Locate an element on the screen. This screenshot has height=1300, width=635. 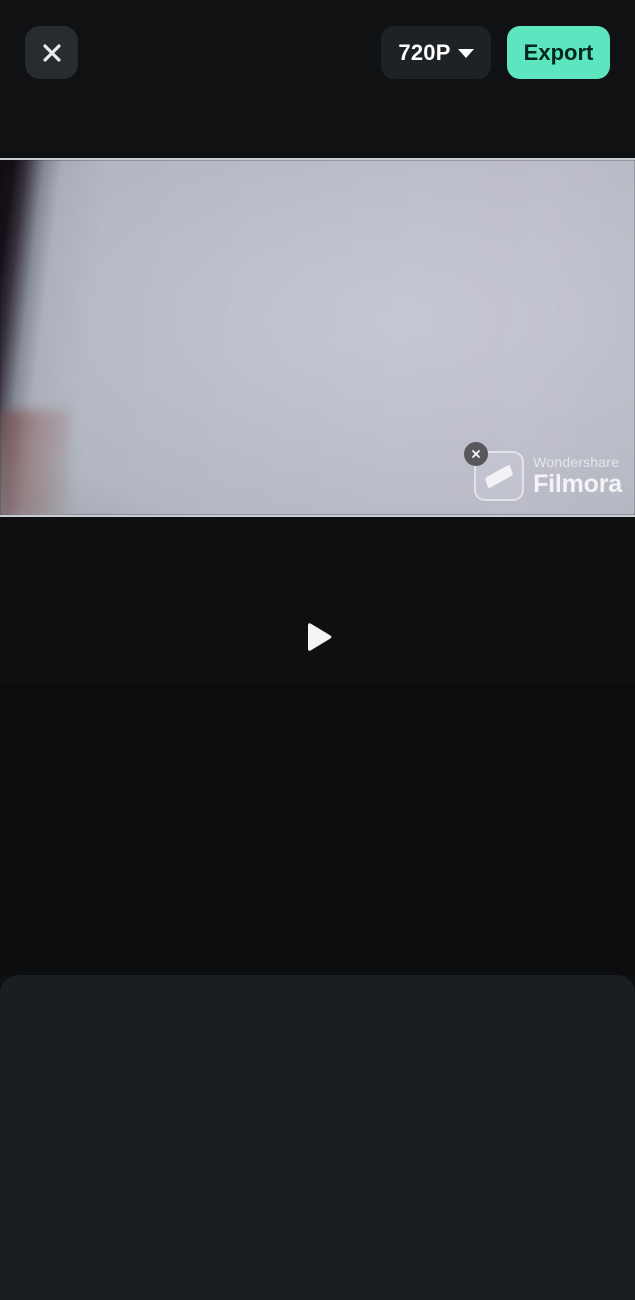
play-icon is located at coordinates (320, 637).